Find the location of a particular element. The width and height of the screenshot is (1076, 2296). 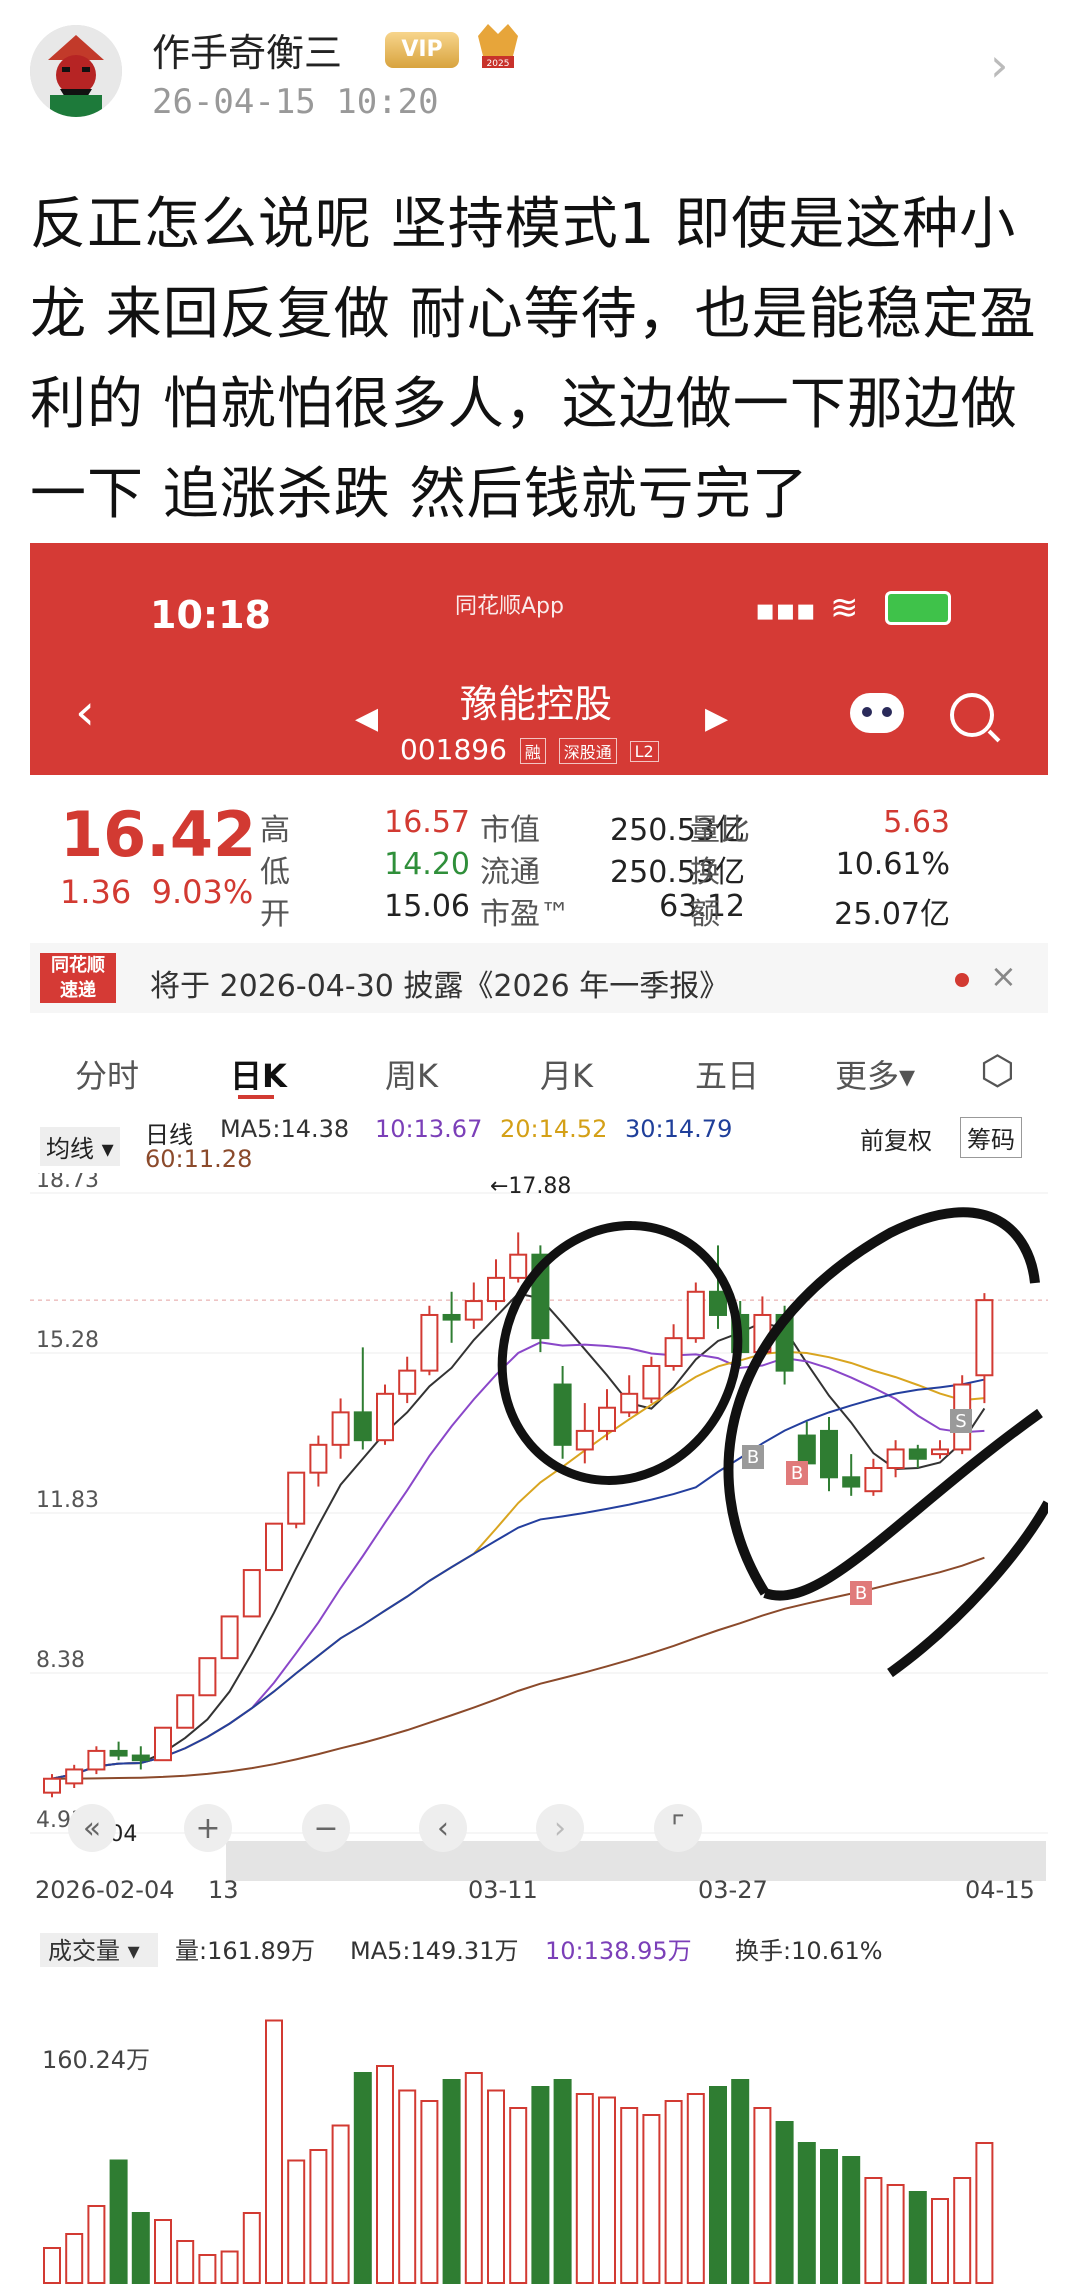

next-stock-icon: ▶ is located at coordinates (716, 718).